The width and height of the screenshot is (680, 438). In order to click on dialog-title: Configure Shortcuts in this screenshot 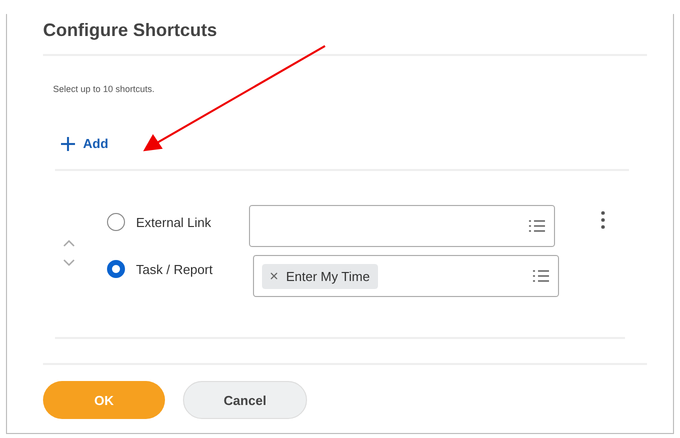, I will do `click(130, 30)`.